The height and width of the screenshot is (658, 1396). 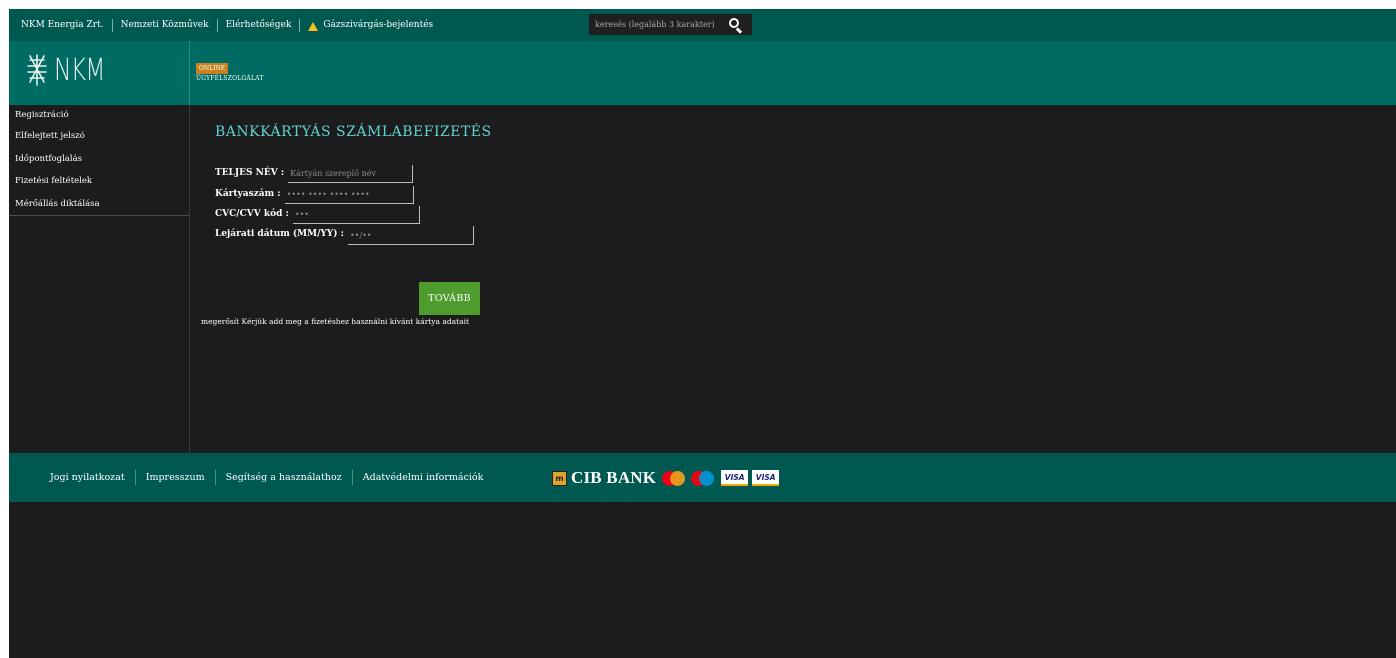 I want to click on service-label: ÜGYFÉLSZOLGÁLAT, so click(x=230, y=78).